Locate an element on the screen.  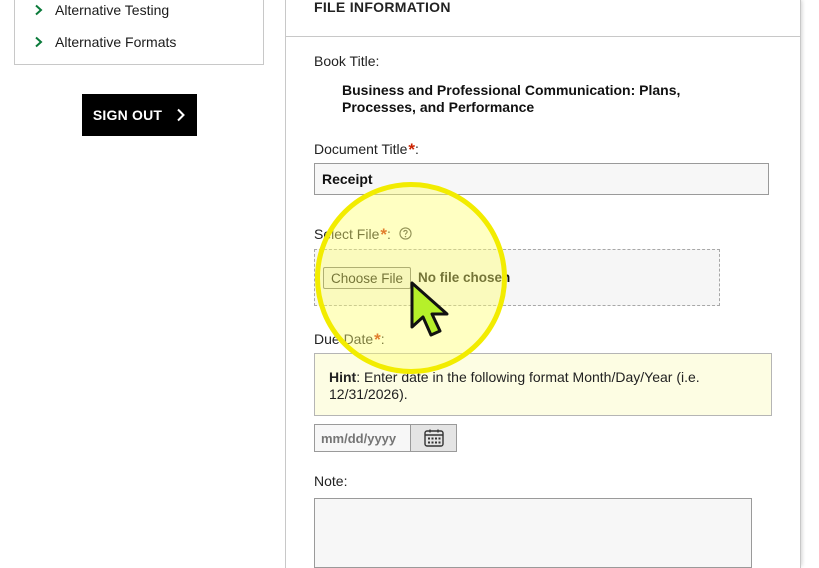
question-circle-icon is located at coordinates (405, 233).